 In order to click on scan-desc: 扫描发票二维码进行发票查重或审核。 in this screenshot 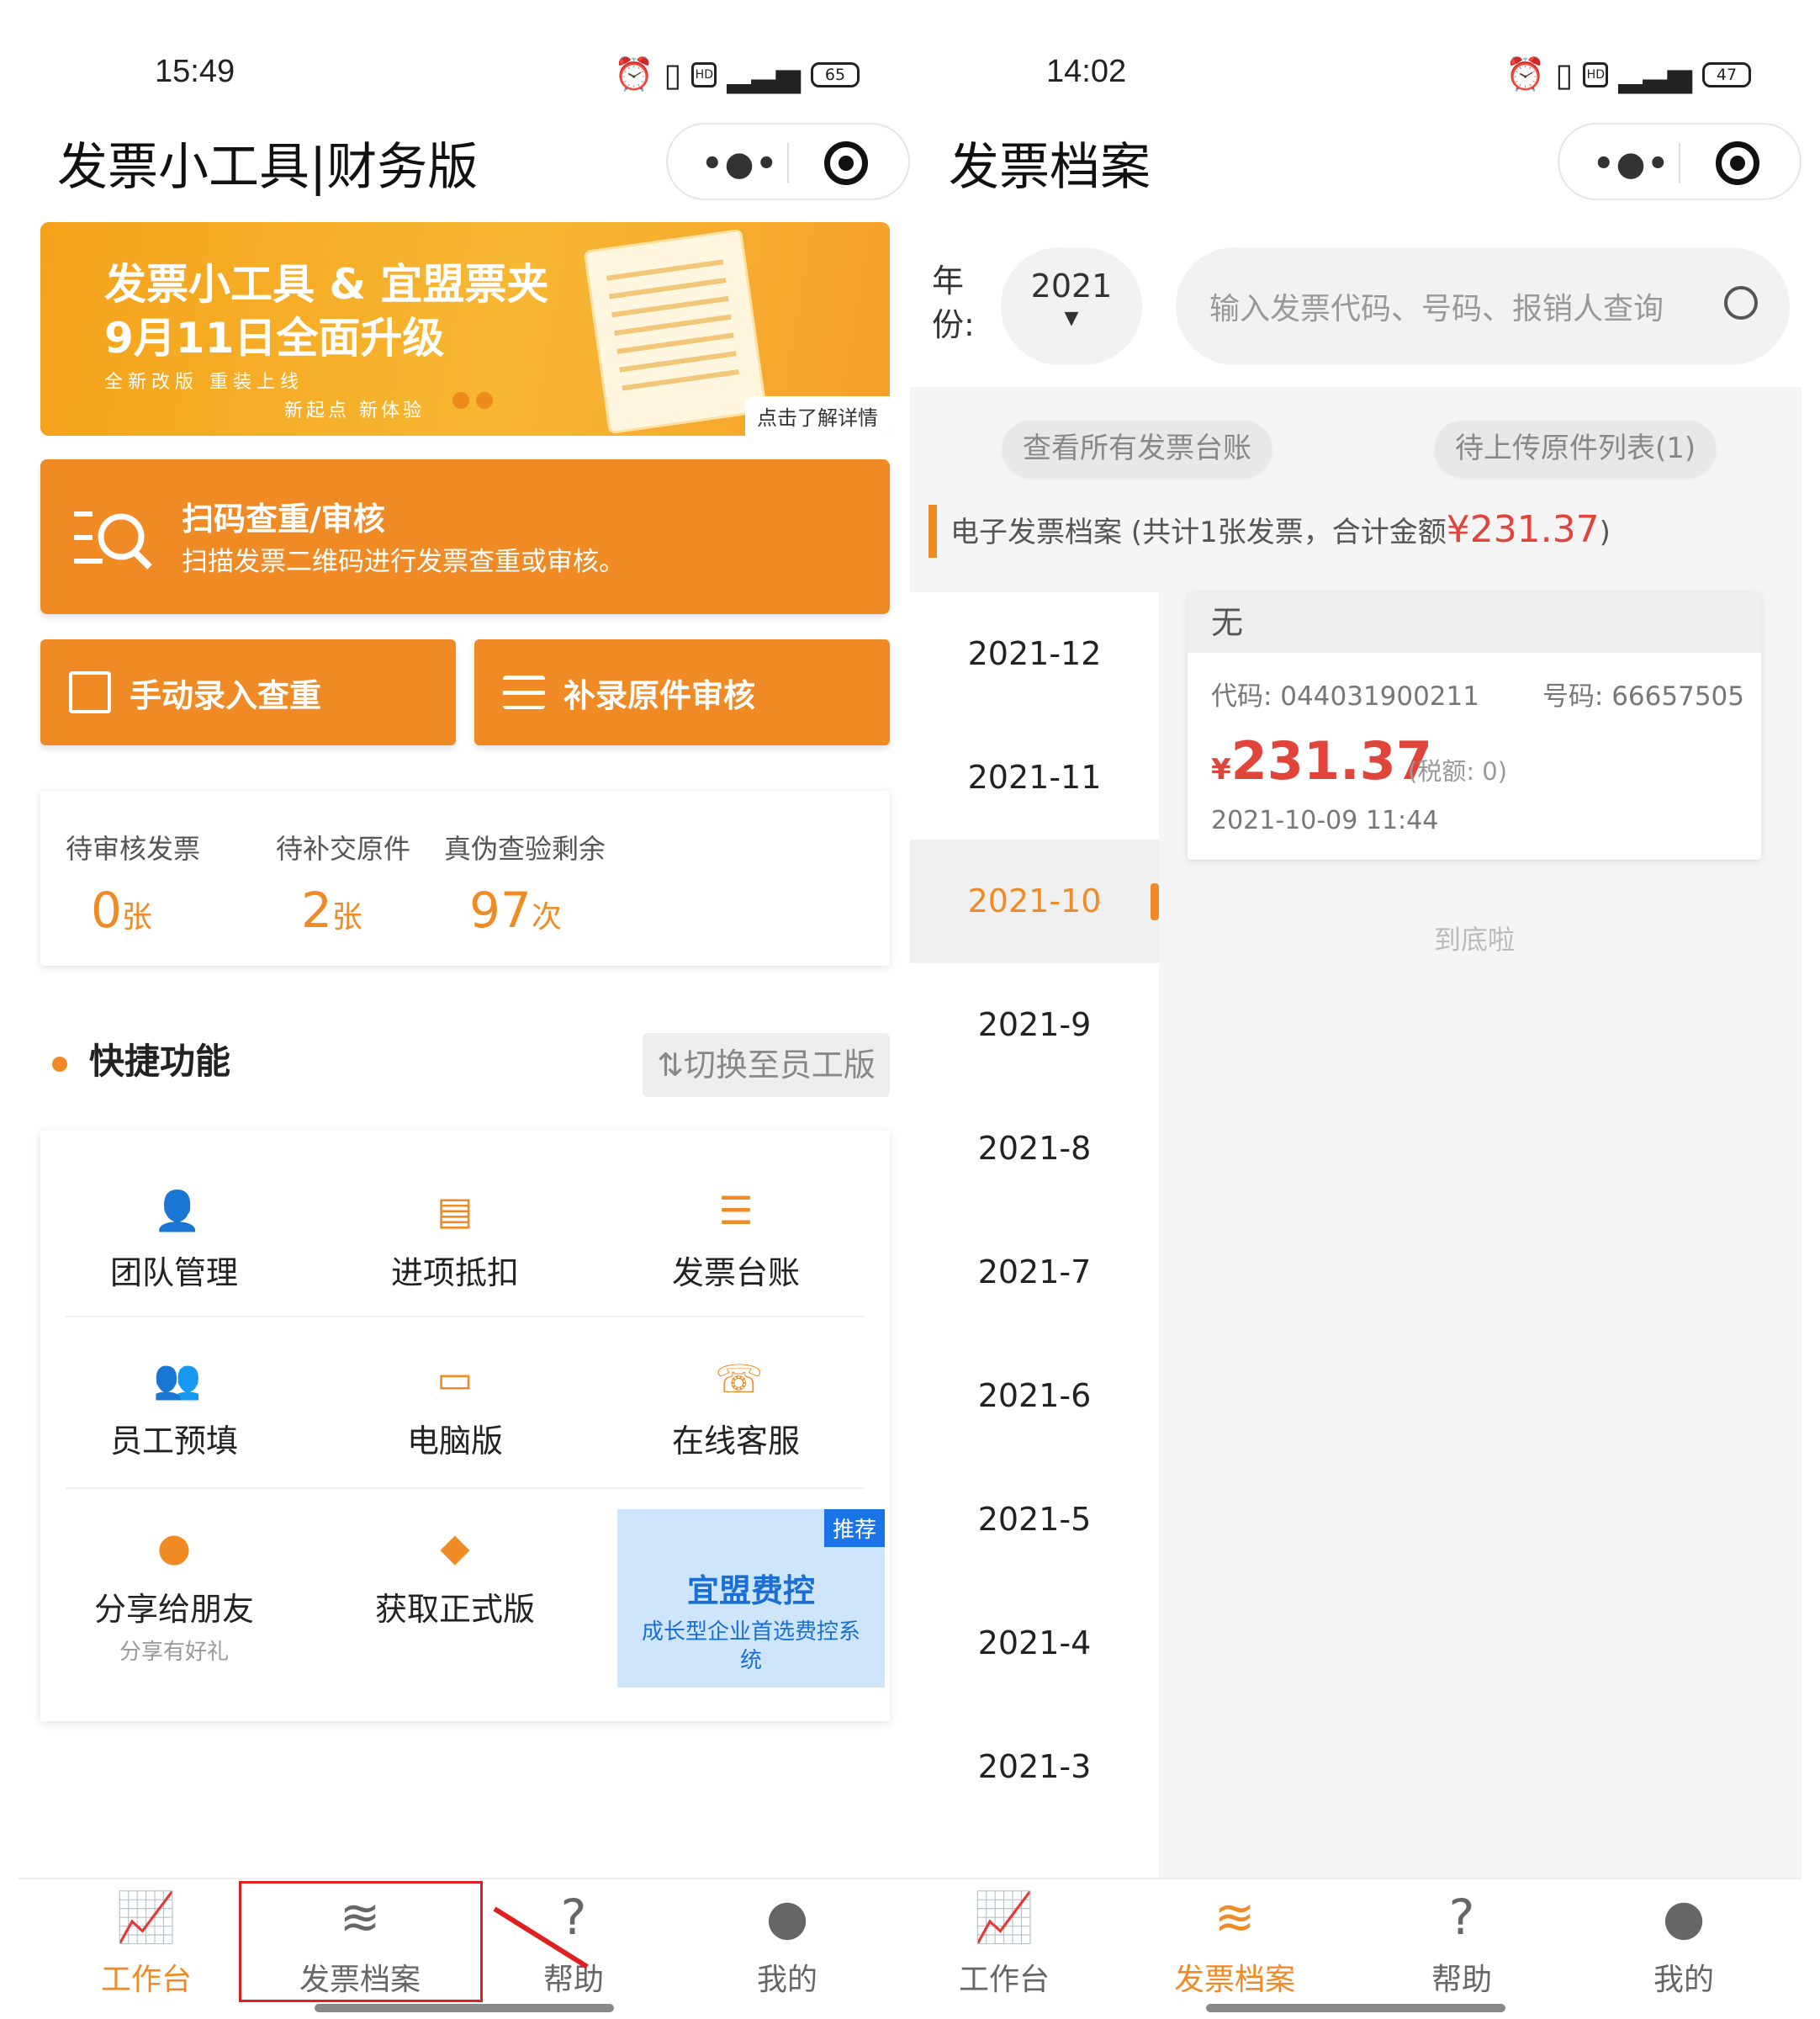, I will do `click(403, 562)`.